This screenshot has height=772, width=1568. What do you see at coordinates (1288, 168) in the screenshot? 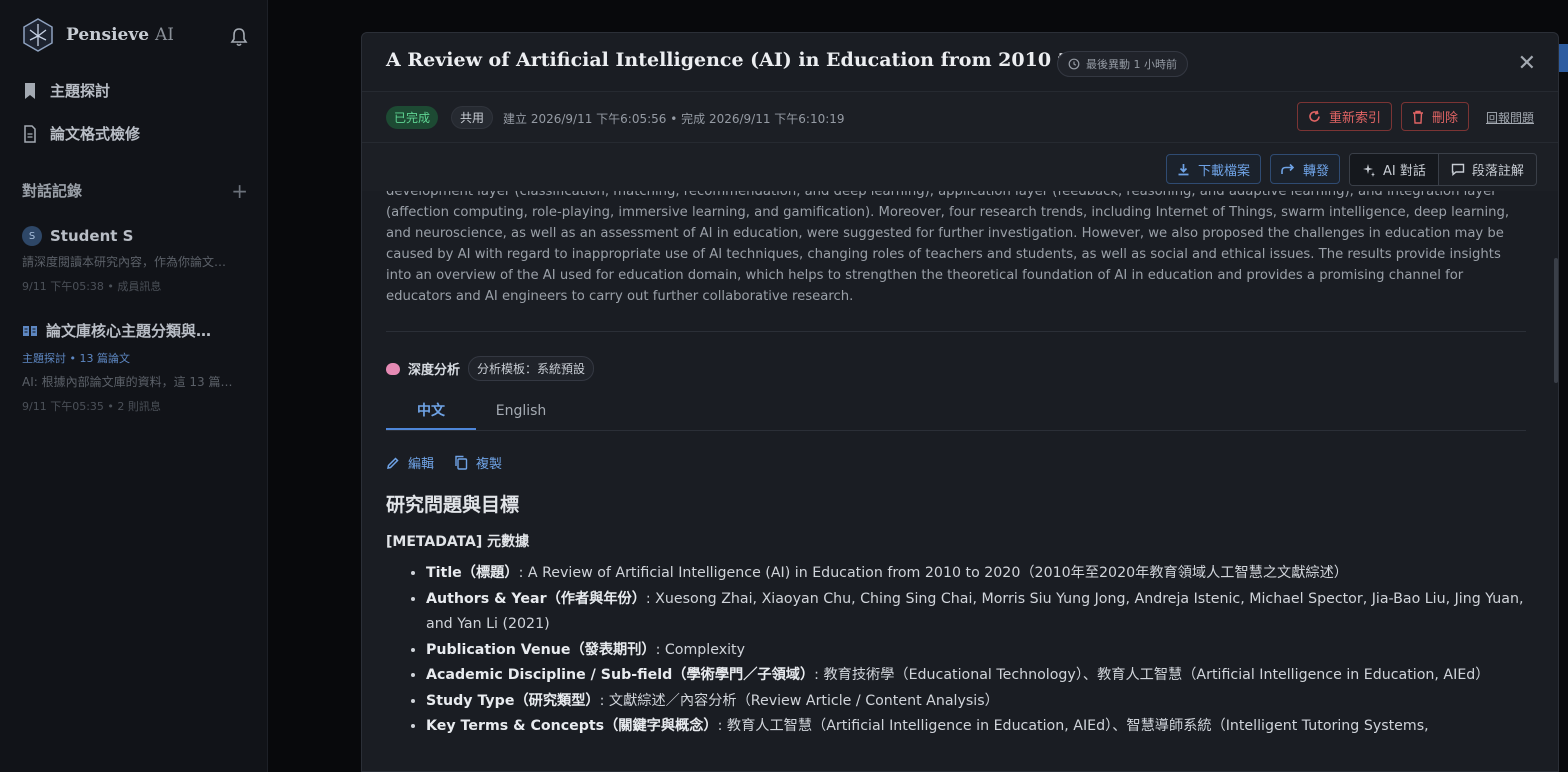
I see `forward-icon` at bounding box center [1288, 168].